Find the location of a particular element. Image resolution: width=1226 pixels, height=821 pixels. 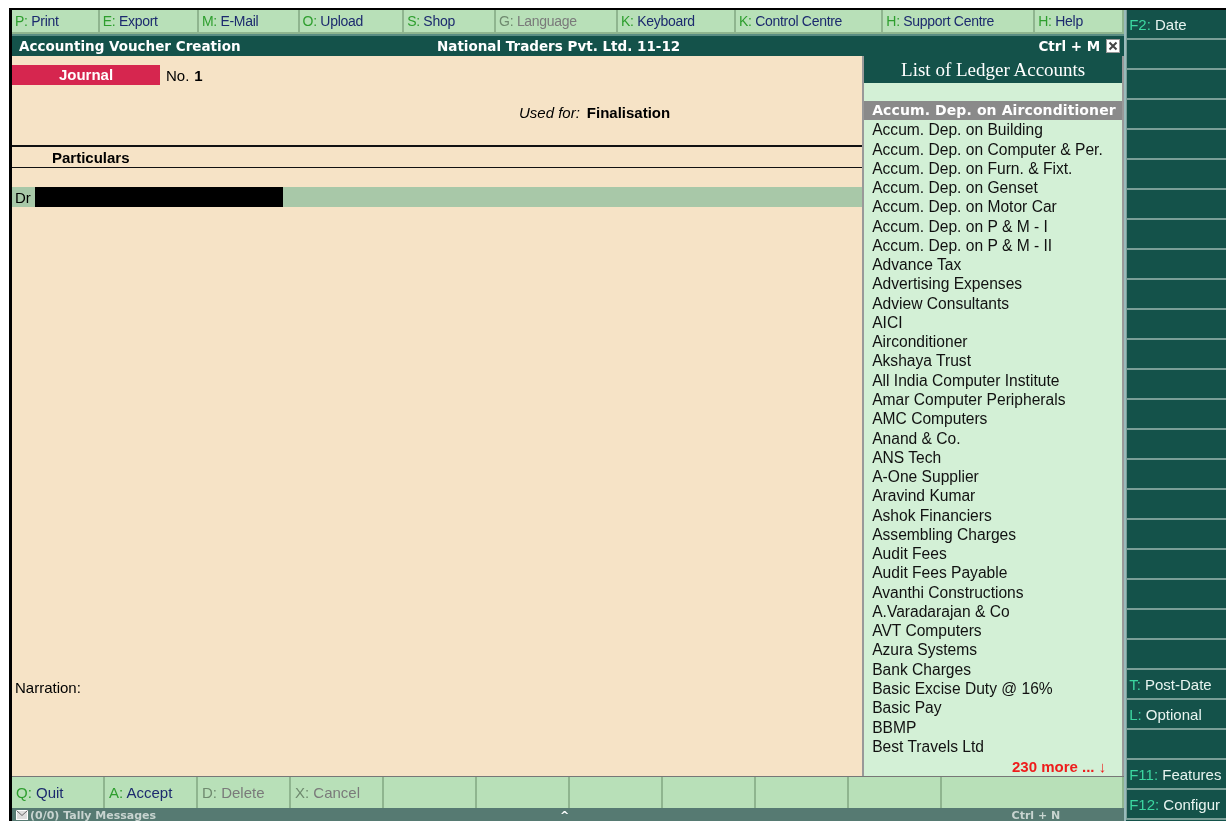

window-title: Accounting Voucher Creation is located at coordinates (130, 46).